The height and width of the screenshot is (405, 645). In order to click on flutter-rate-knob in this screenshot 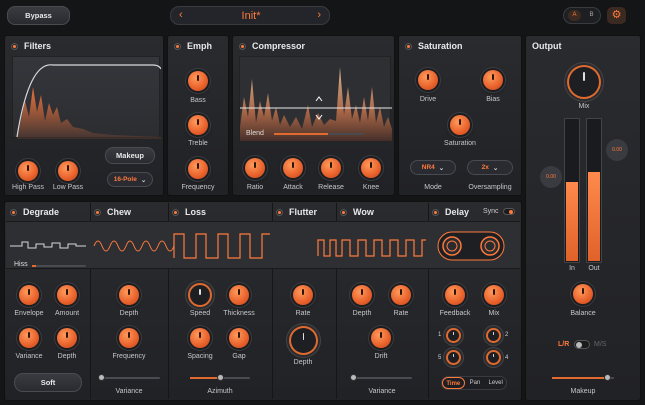, I will do `click(303, 295)`.